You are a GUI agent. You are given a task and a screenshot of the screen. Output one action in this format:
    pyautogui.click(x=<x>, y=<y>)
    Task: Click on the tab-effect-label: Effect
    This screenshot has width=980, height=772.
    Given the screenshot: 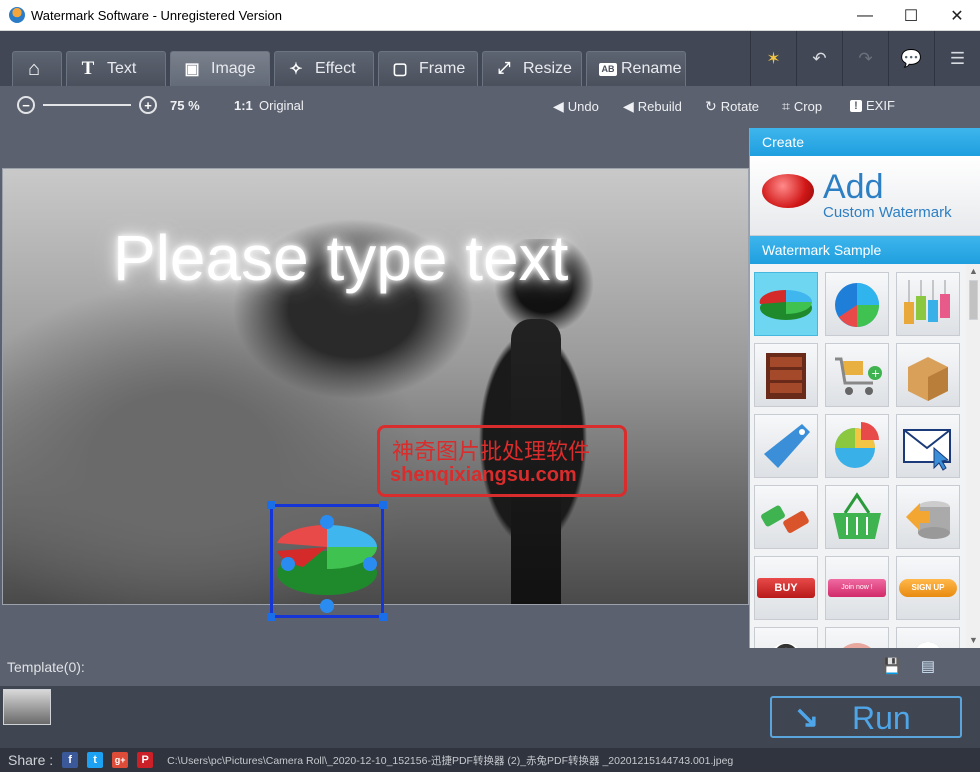 What is the action you would take?
    pyautogui.click(x=335, y=68)
    